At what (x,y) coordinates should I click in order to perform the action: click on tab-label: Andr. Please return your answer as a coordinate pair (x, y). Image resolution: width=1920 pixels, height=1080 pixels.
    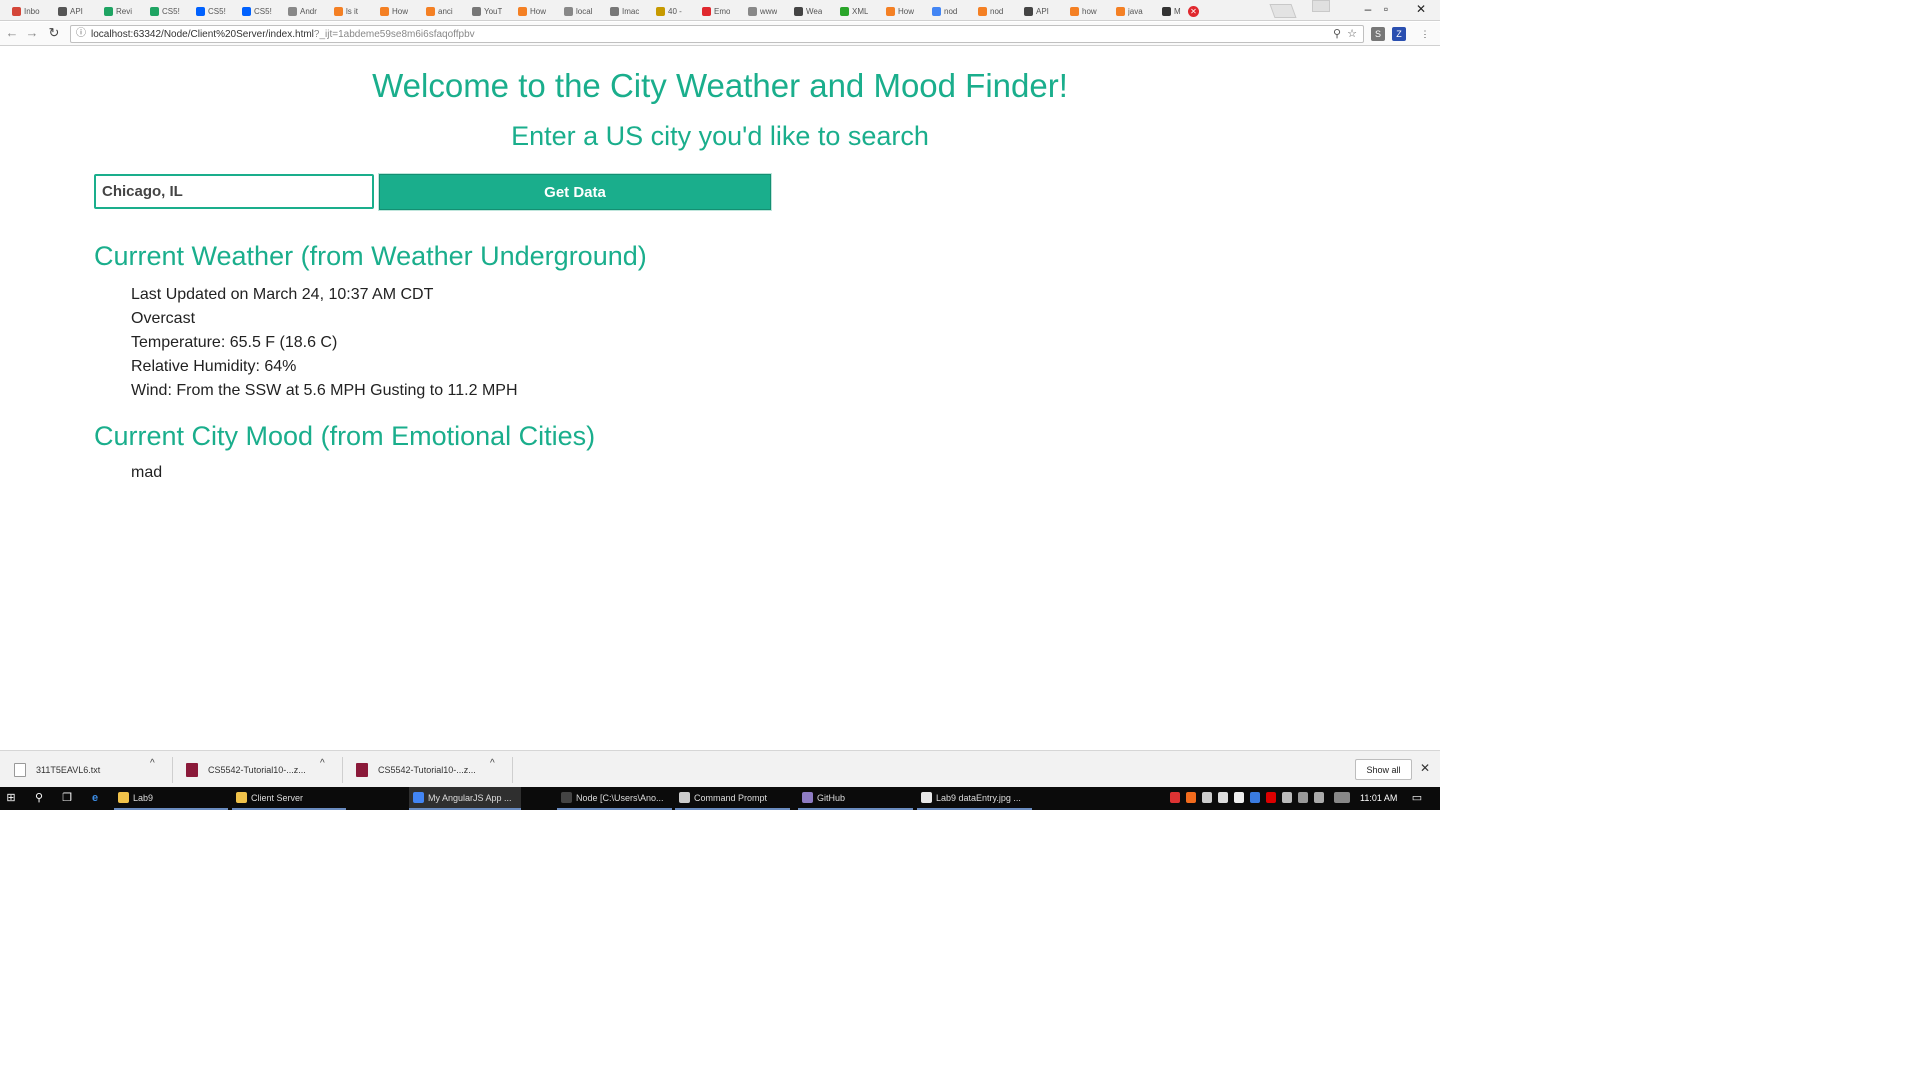
    Looking at the image, I should click on (308, 11).